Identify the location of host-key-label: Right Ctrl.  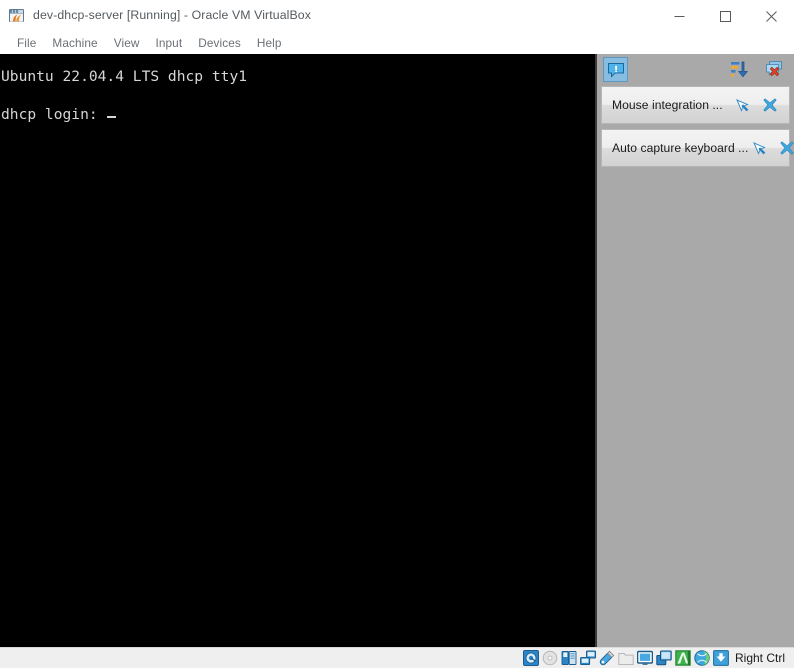
(759, 658).